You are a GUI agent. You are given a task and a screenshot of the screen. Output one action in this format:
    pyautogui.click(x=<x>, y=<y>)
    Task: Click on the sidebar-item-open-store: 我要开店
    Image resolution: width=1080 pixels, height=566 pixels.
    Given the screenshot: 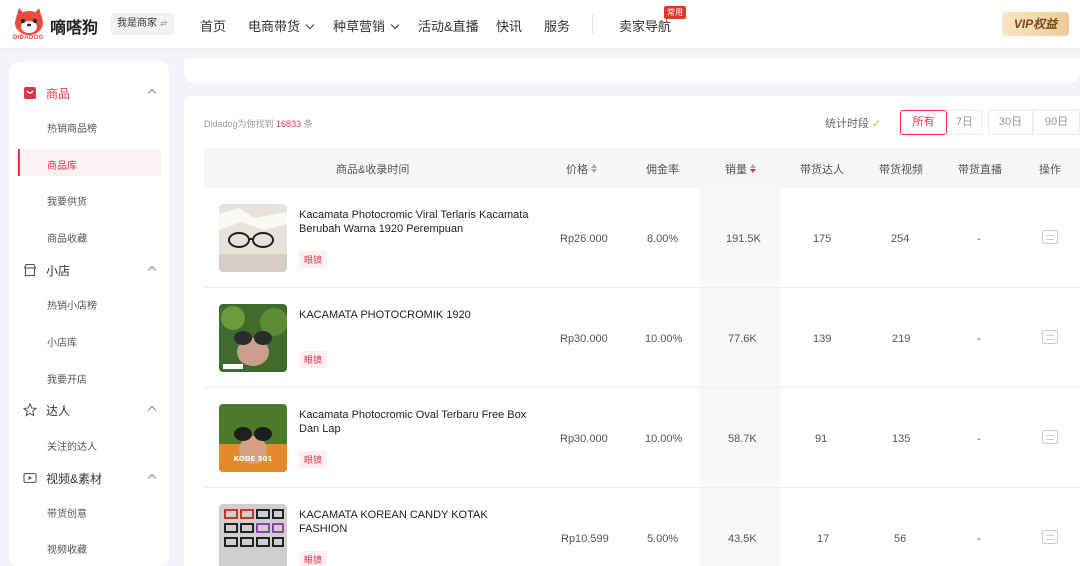 What is the action you would take?
    pyautogui.click(x=67, y=378)
    